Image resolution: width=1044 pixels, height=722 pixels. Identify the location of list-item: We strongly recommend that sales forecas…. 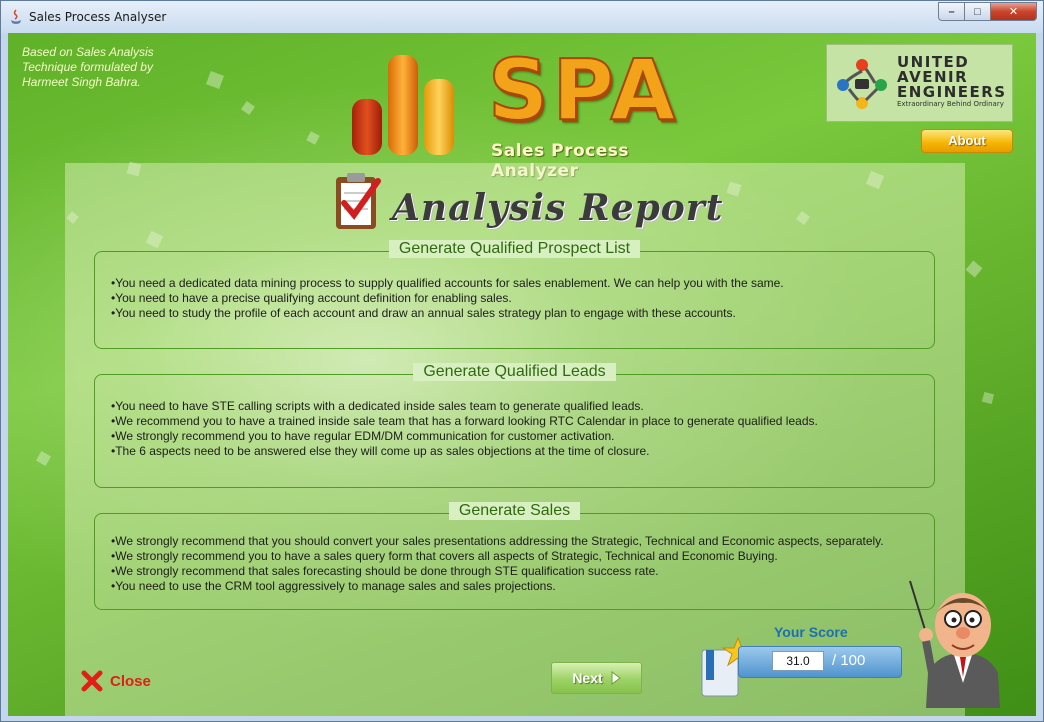
(497, 571).